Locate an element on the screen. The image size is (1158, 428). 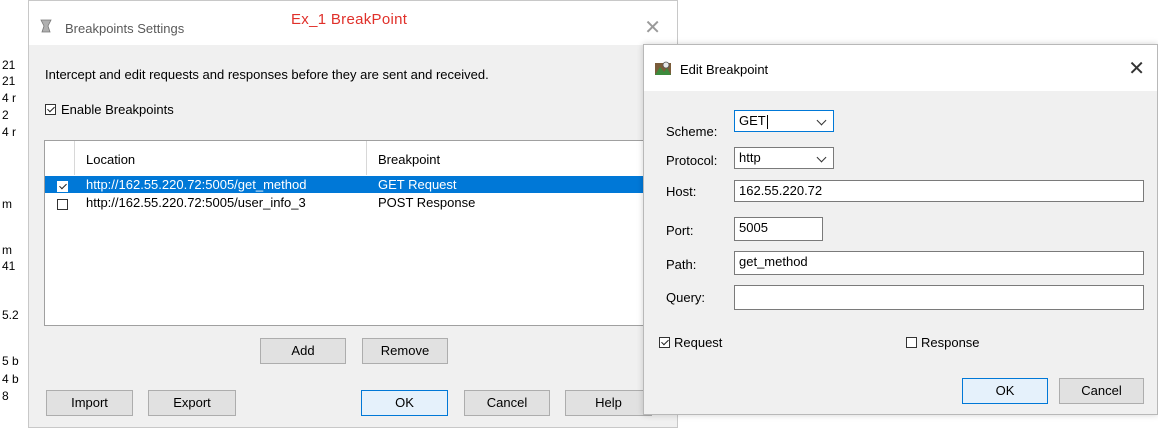
enable-breakpoints-checkbox: Enable Breakpoints is located at coordinates (109, 109).